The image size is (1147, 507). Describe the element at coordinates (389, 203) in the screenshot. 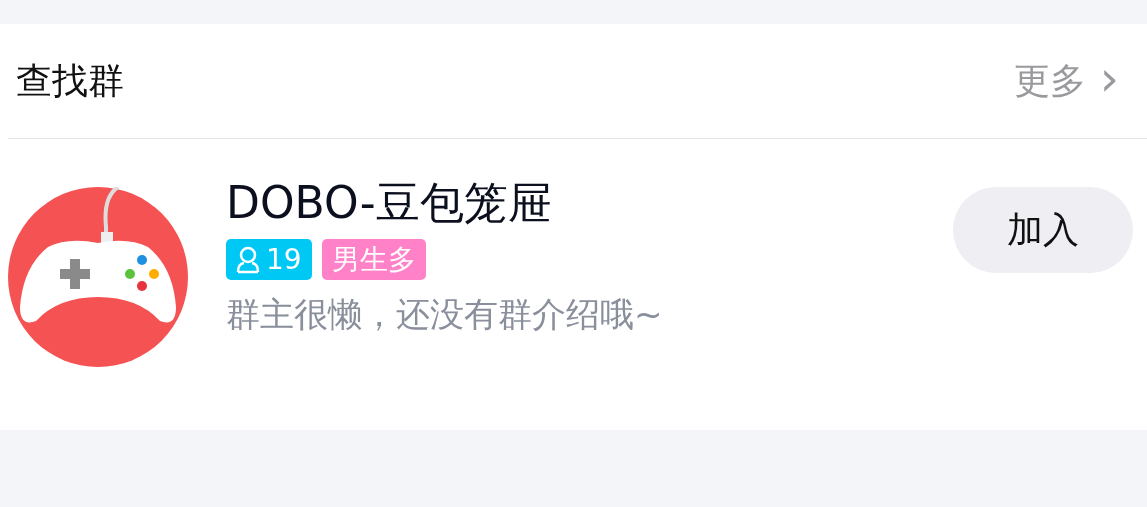

I see `group-name: DOBO-豆包笼屉` at that location.